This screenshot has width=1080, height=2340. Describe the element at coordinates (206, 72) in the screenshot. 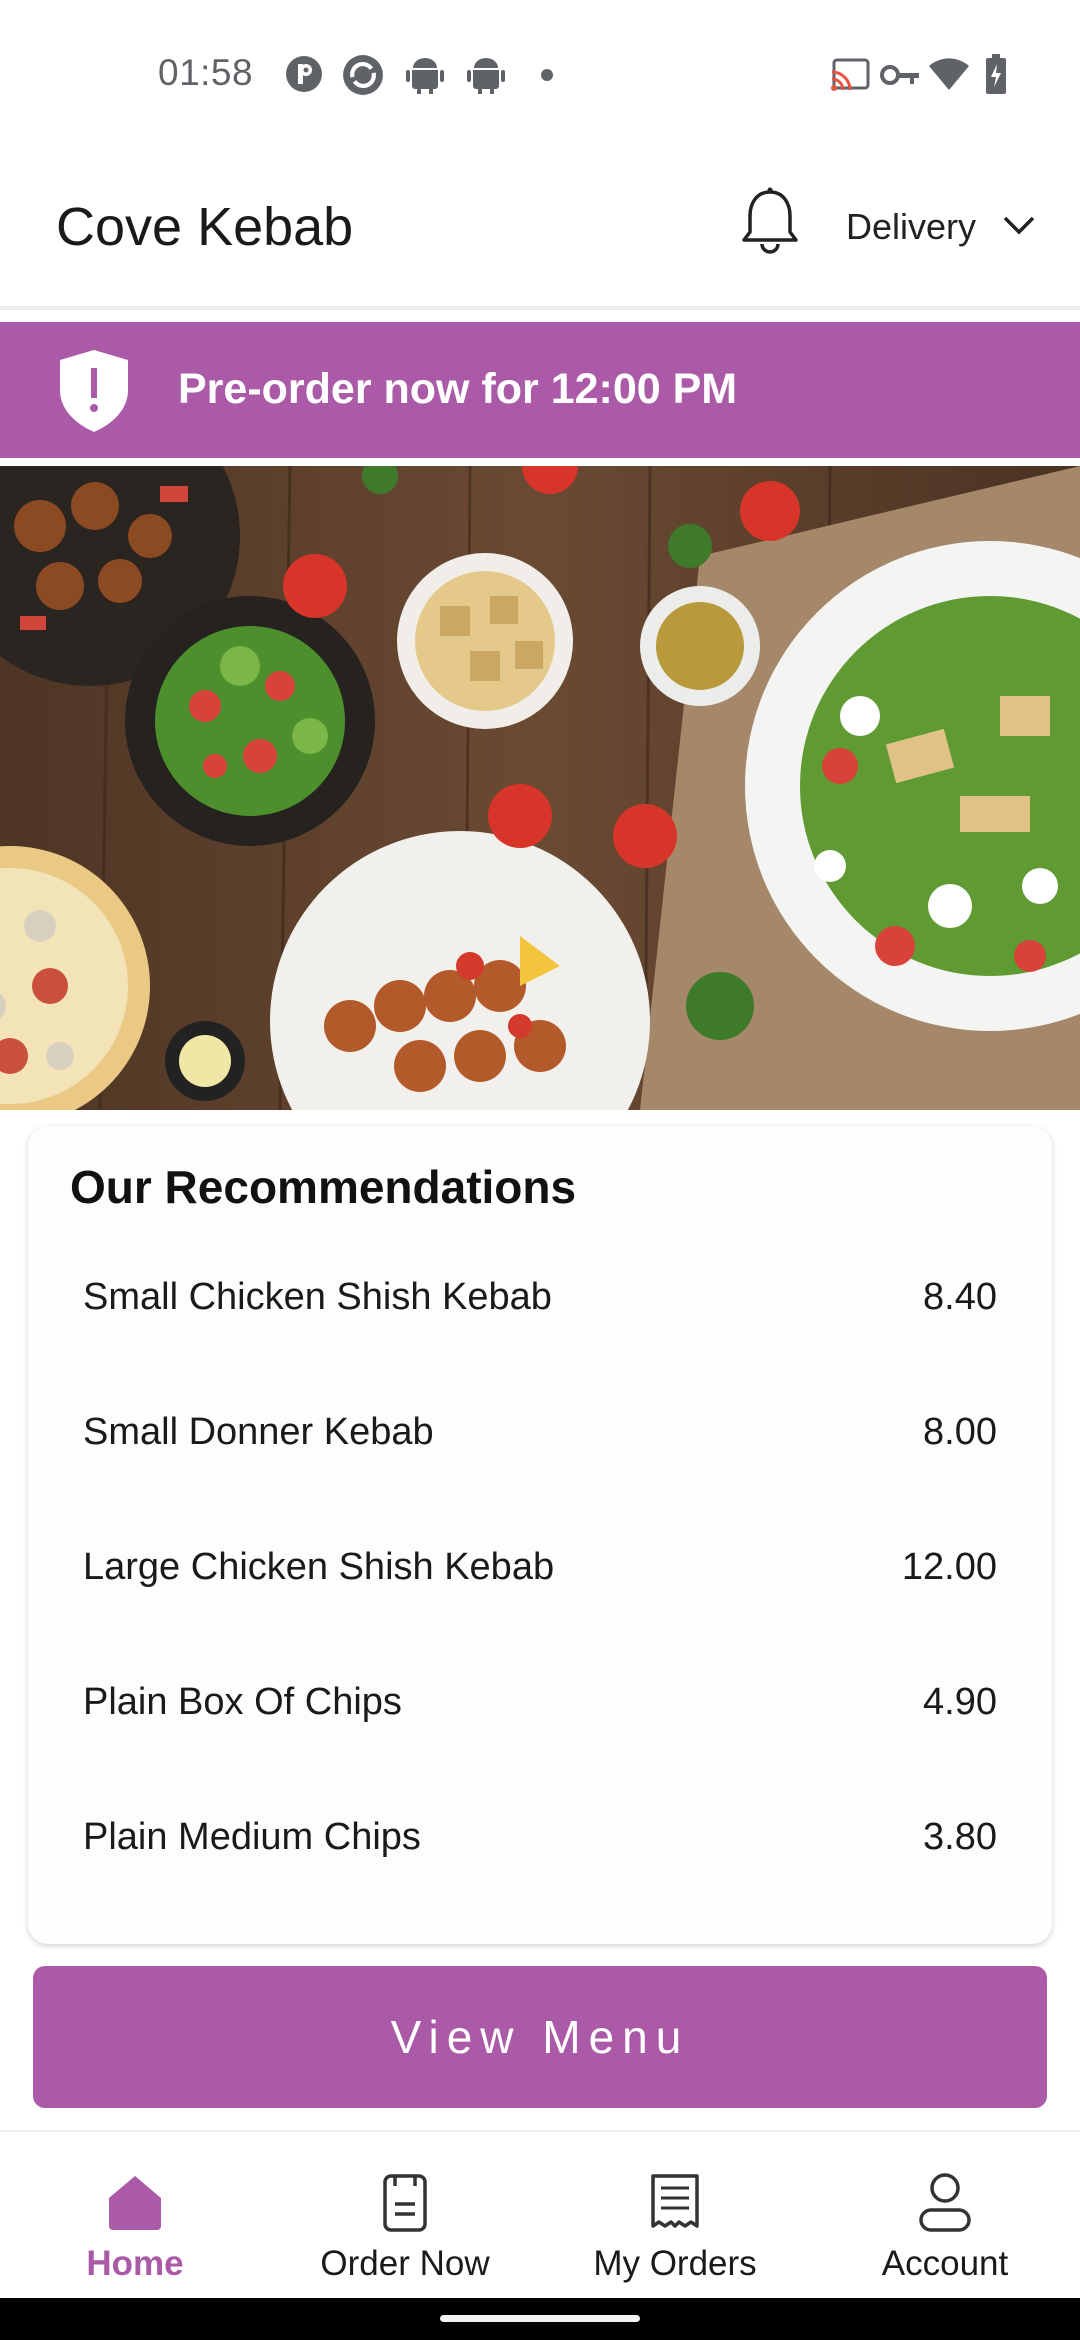

I see `status-time: 01:58` at that location.